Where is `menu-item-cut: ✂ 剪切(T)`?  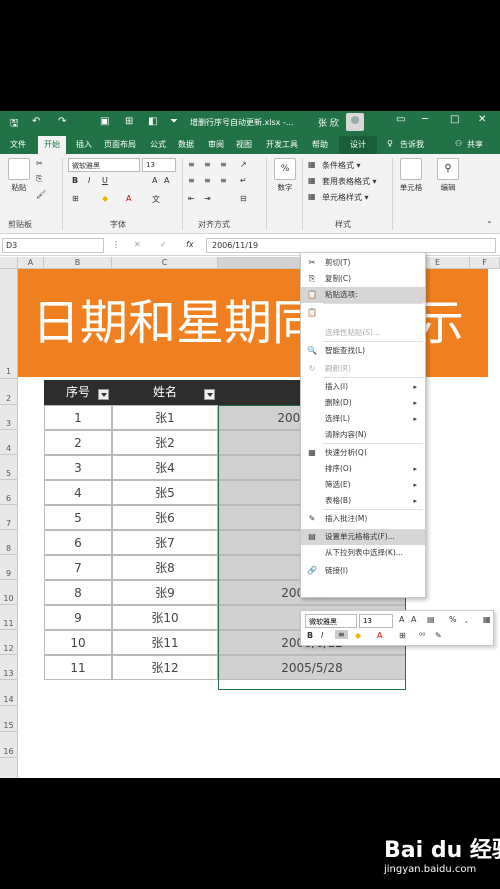
menu-item-cut: ✂ 剪切(T) is located at coordinates (363, 263).